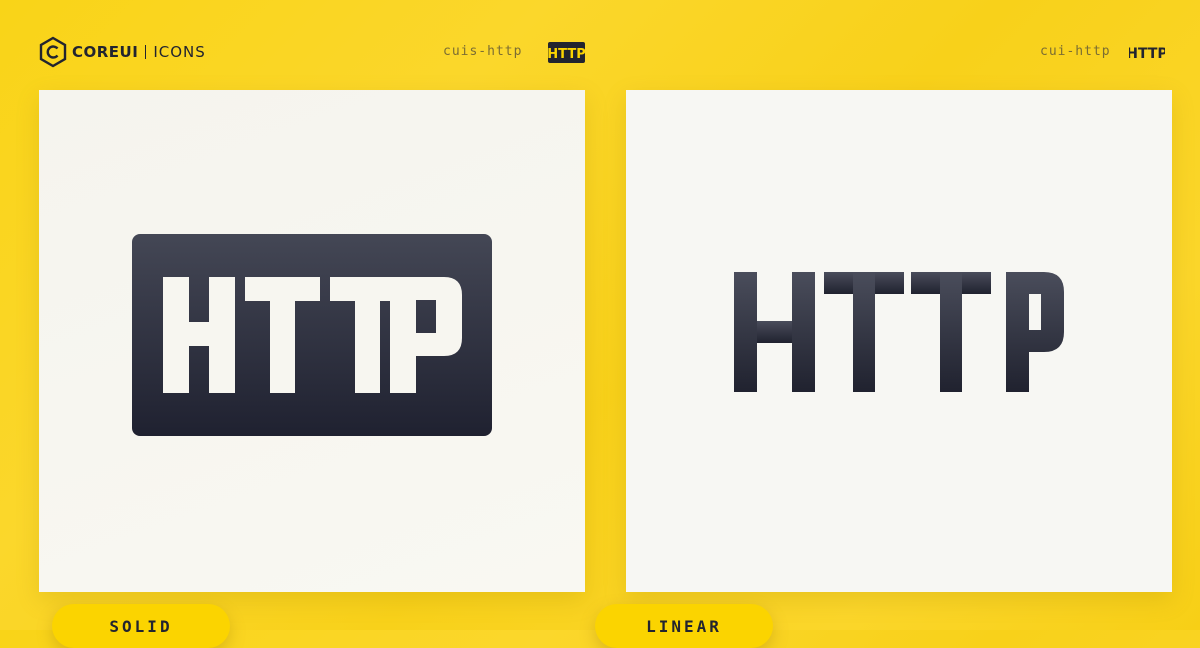 This screenshot has width=1200, height=648. I want to click on http-solid-icon, so click(312, 335).